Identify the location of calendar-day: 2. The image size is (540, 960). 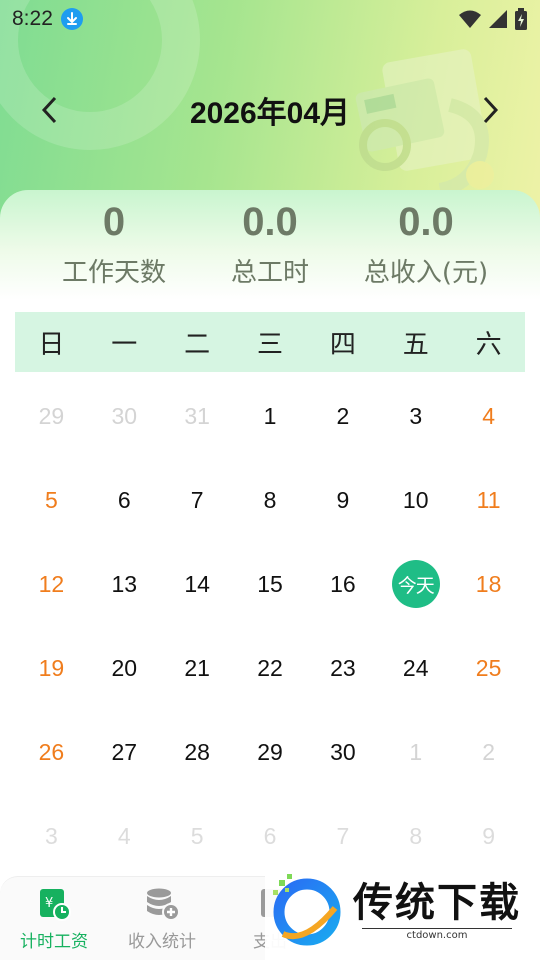
(342, 416).